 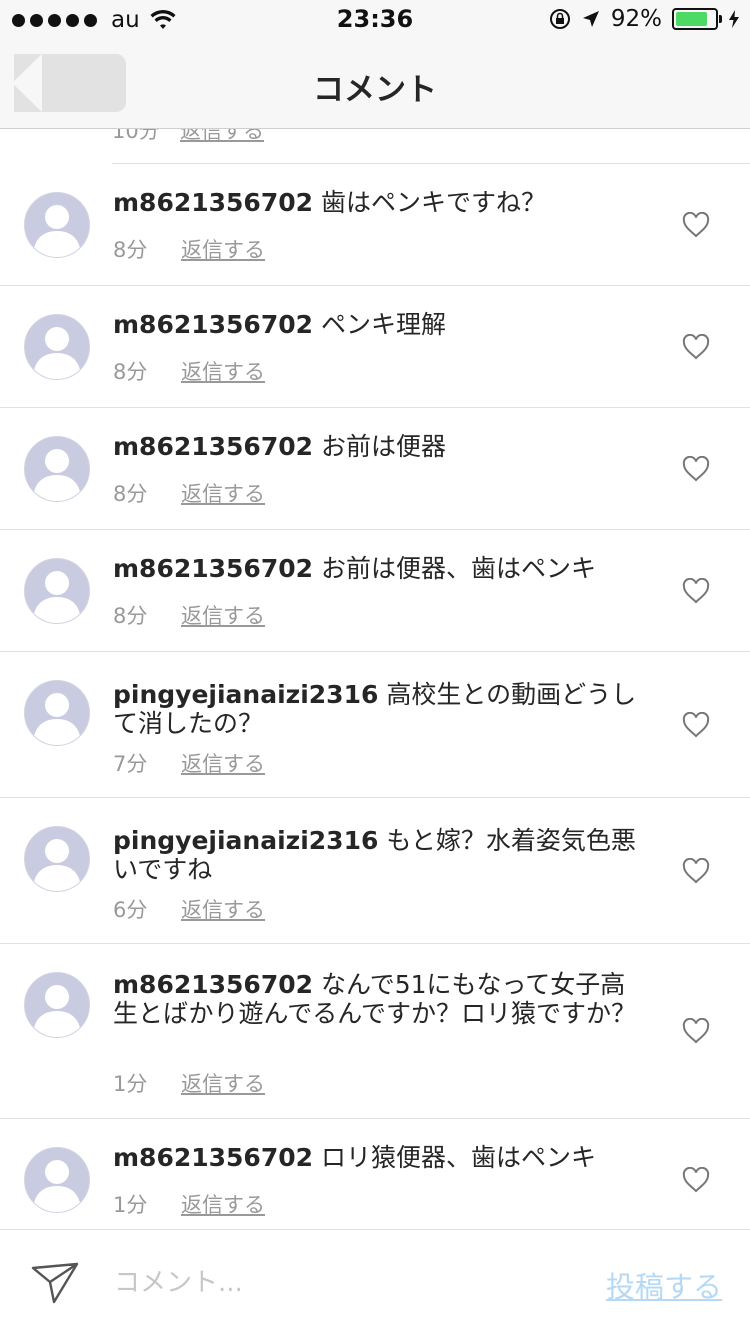 I want to click on post-button: 投稿する, so click(x=664, y=1285).